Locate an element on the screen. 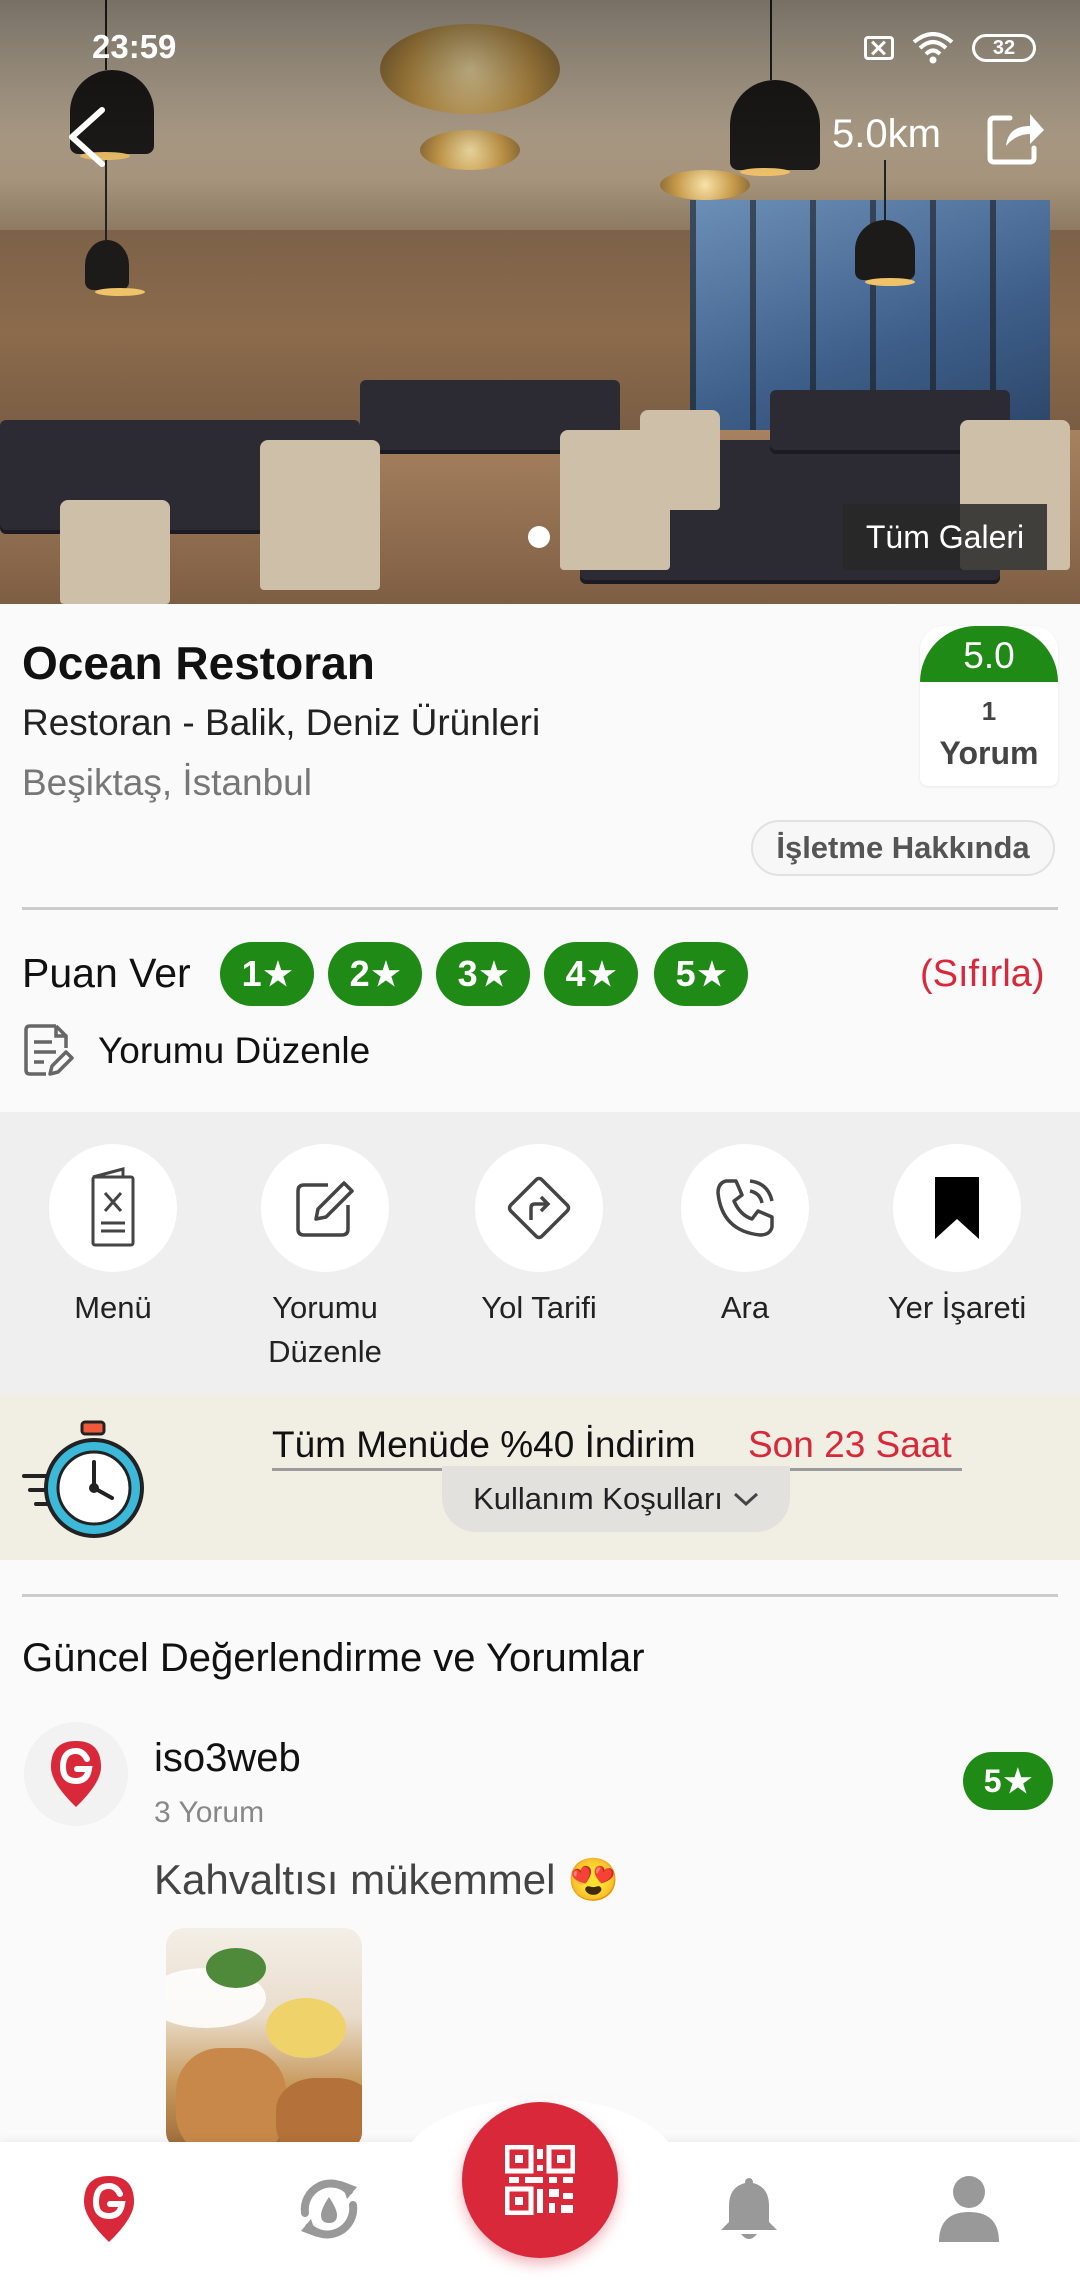 This screenshot has height=2280, width=1080. user-icon is located at coordinates (969, 2209).